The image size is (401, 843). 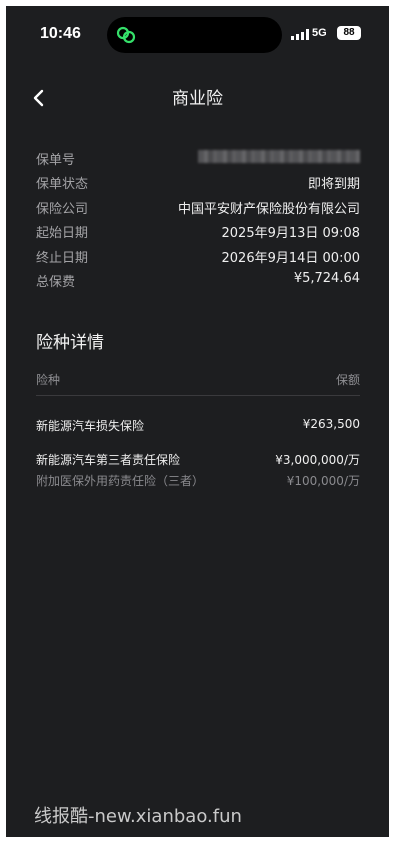 I want to click on coverage-amount-header: 保额, so click(x=347, y=380).